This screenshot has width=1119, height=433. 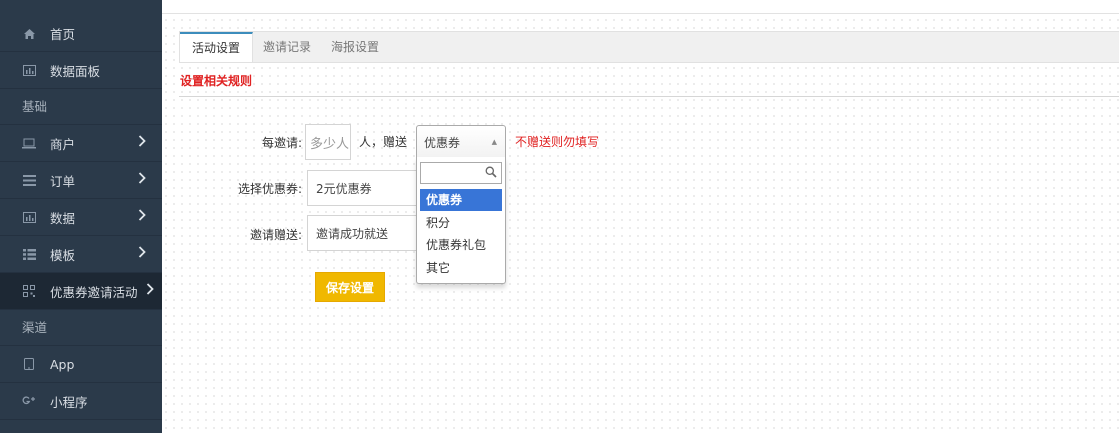 What do you see at coordinates (328, 142) in the screenshot?
I see `invite-count-input: 多少人` at bounding box center [328, 142].